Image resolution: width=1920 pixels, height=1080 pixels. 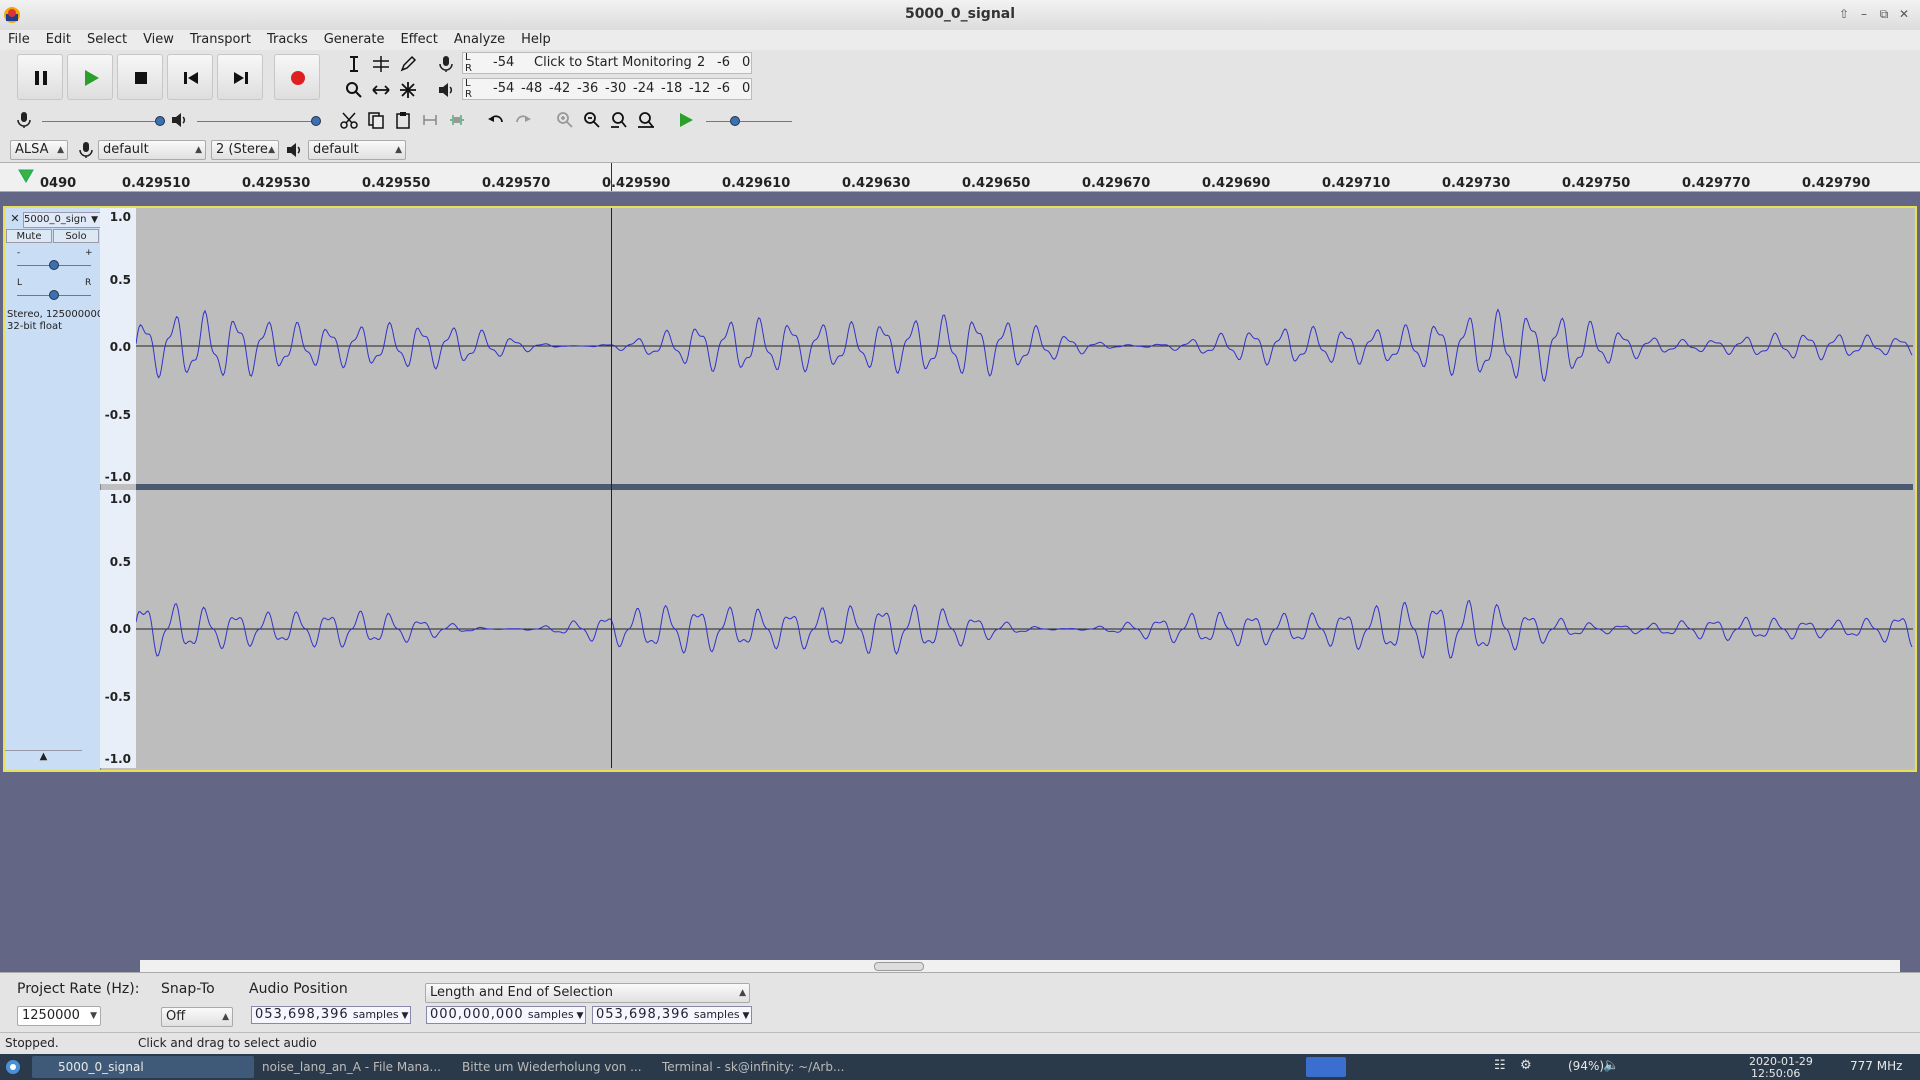 What do you see at coordinates (76, 236) in the screenshot?
I see `solo-button: Solo` at bounding box center [76, 236].